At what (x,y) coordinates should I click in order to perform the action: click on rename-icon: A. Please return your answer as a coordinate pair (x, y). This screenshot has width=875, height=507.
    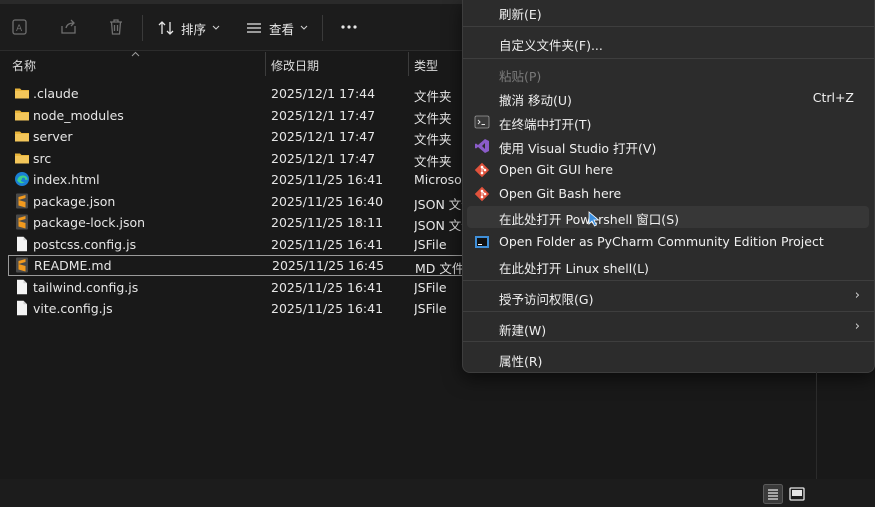
    Looking at the image, I should click on (21, 27).